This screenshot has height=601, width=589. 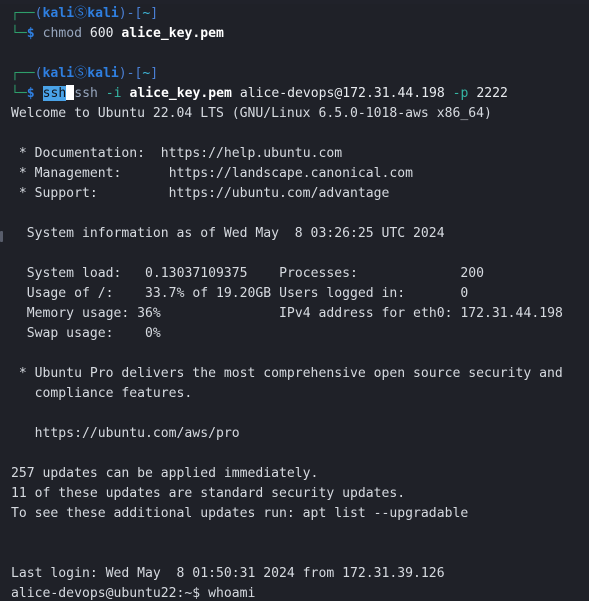 What do you see at coordinates (81, 13) in the screenshot?
I see `kali-logo-icon: Ⓢ` at bounding box center [81, 13].